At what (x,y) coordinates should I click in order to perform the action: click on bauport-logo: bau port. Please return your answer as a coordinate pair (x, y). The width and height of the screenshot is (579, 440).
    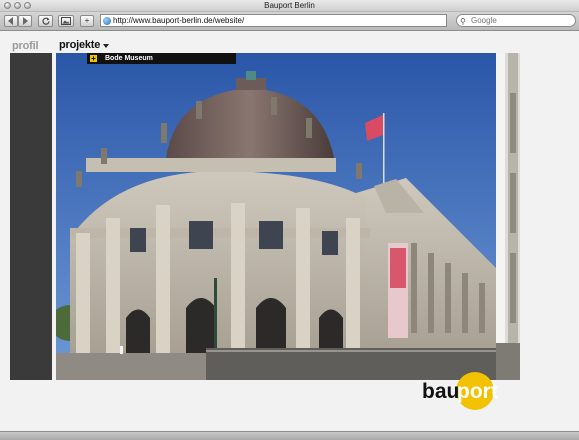
    Looking at the image, I should click on (460, 391).